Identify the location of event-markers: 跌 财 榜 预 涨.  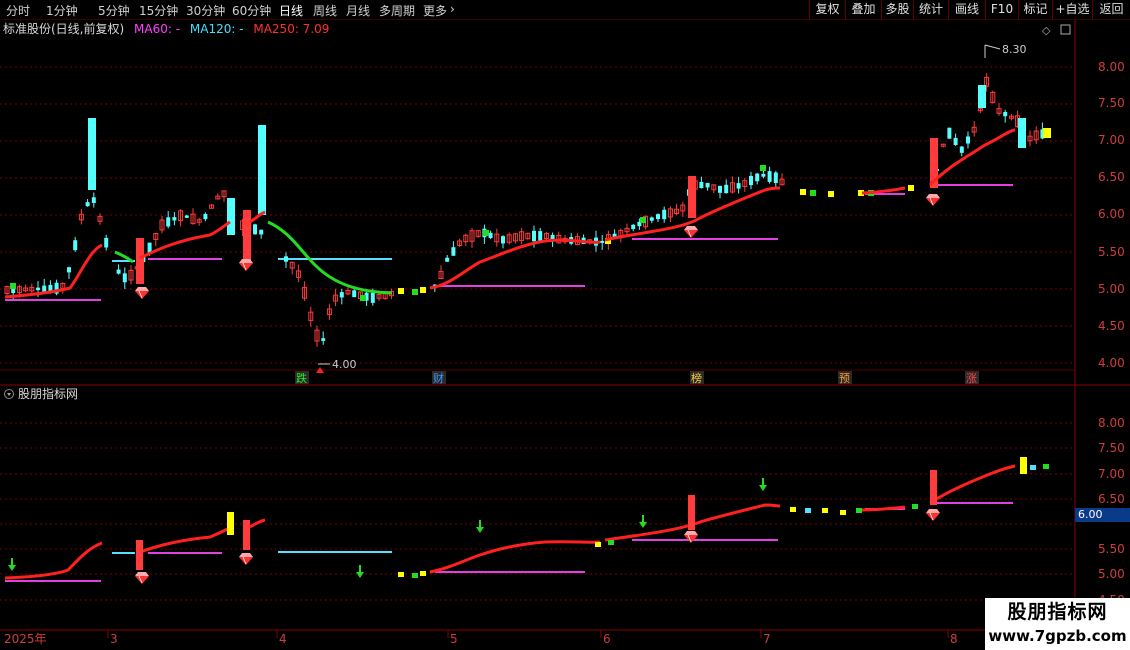
(637, 378).